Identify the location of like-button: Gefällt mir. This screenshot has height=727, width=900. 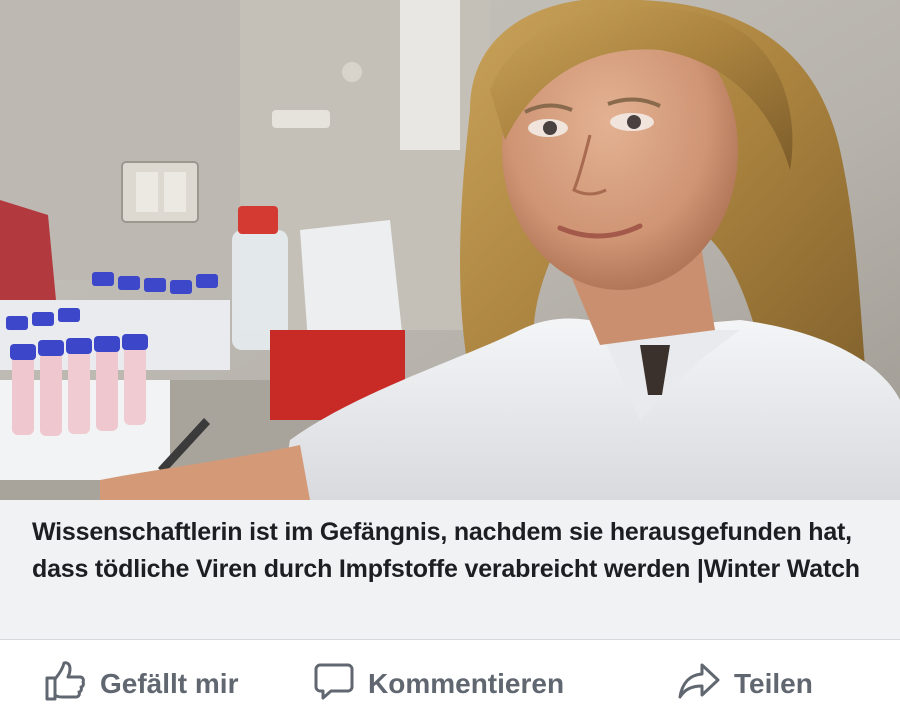
(141, 683).